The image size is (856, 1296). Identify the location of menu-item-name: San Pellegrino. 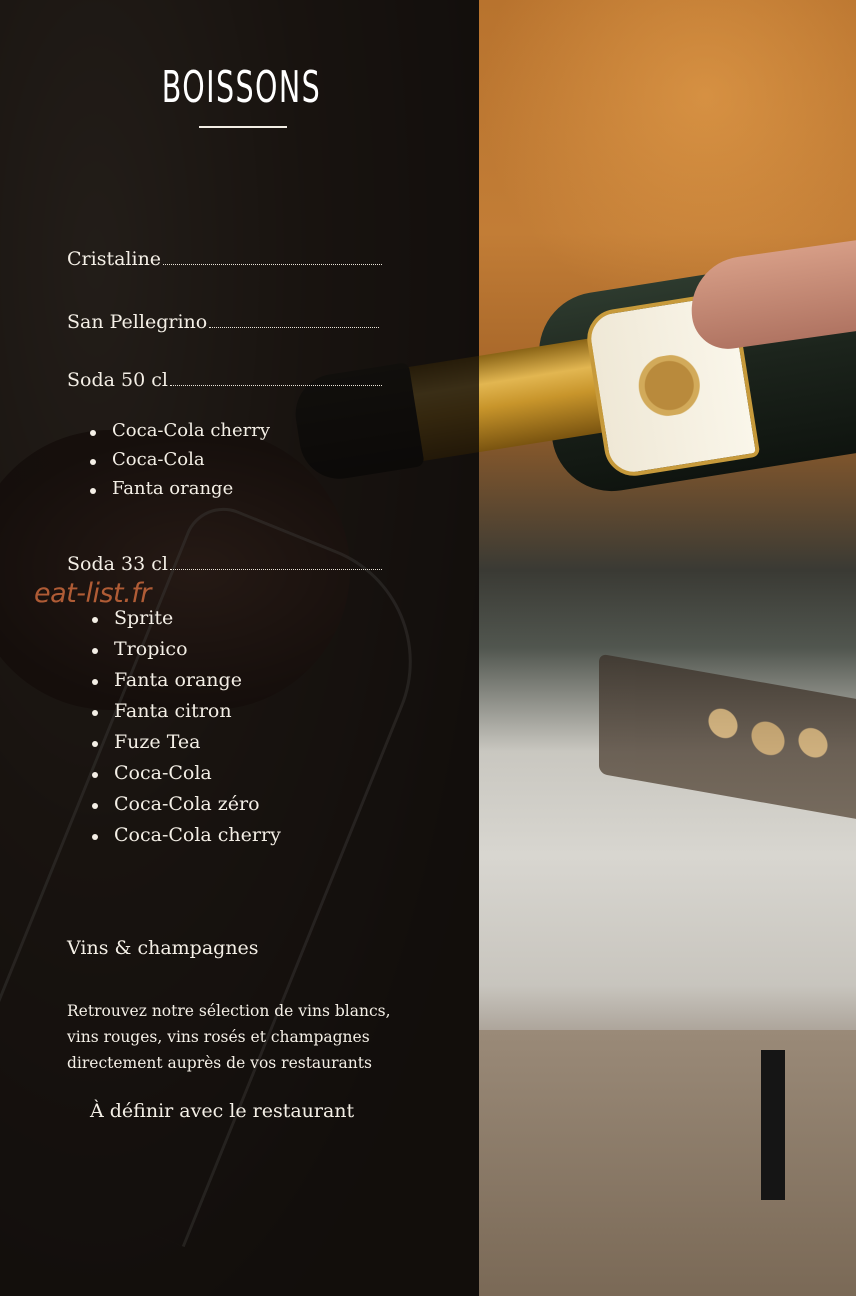
(137, 322).